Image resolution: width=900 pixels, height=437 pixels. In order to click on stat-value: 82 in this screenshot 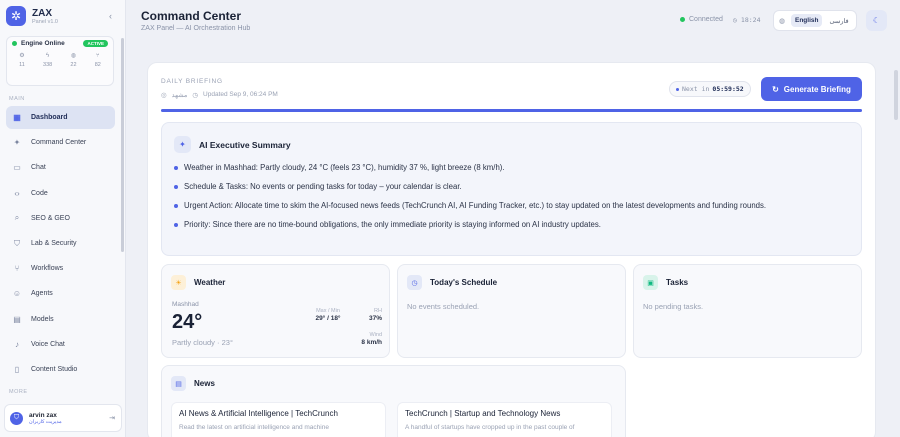, I will do `click(97, 65)`.